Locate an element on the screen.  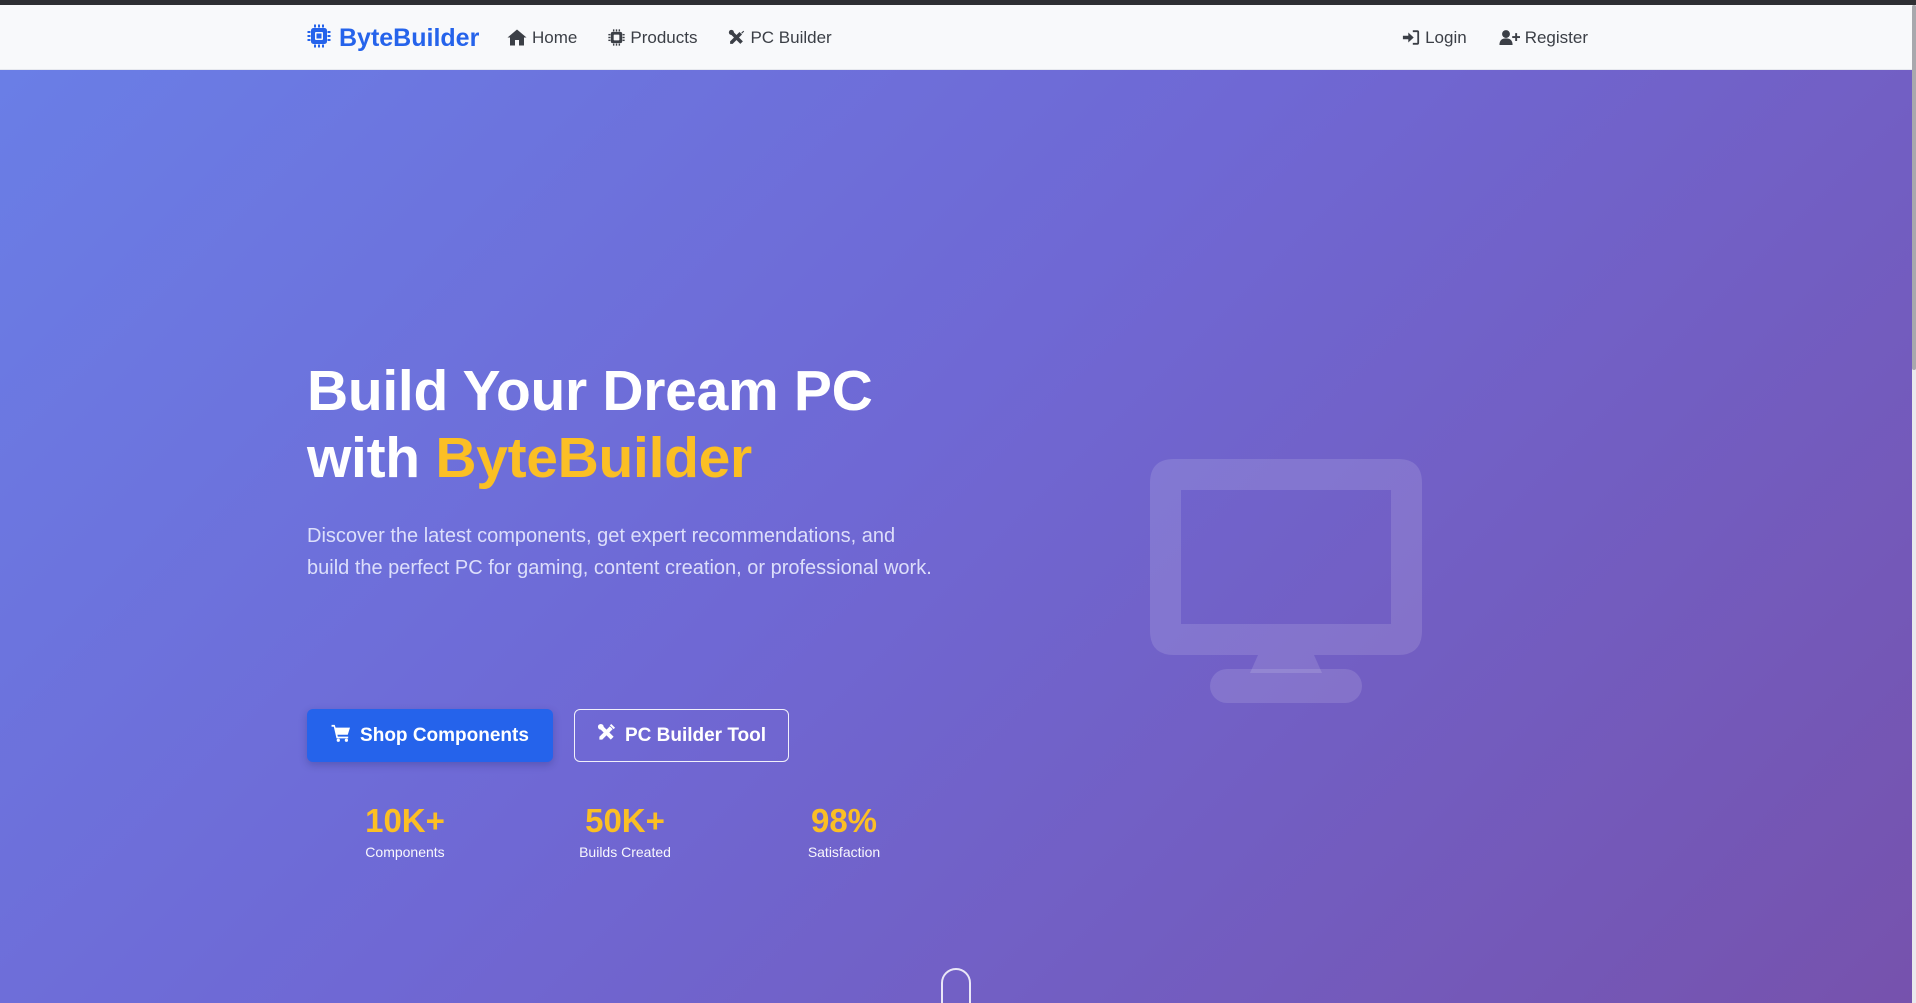
nav-link-pc-builder: PC Builder is located at coordinates (780, 37).